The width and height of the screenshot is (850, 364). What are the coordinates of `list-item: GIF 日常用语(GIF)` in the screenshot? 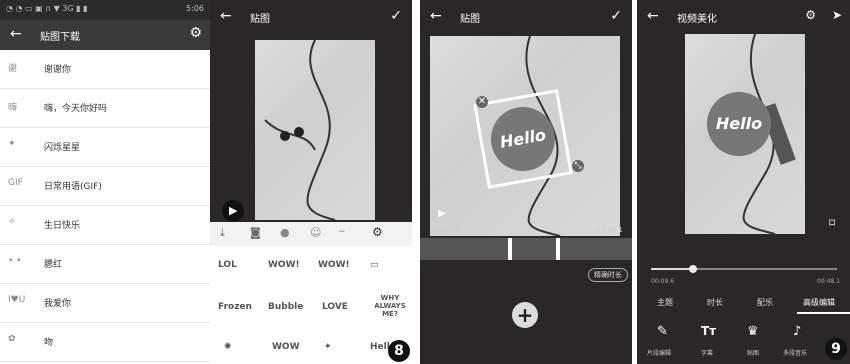 It's located at (105, 186).